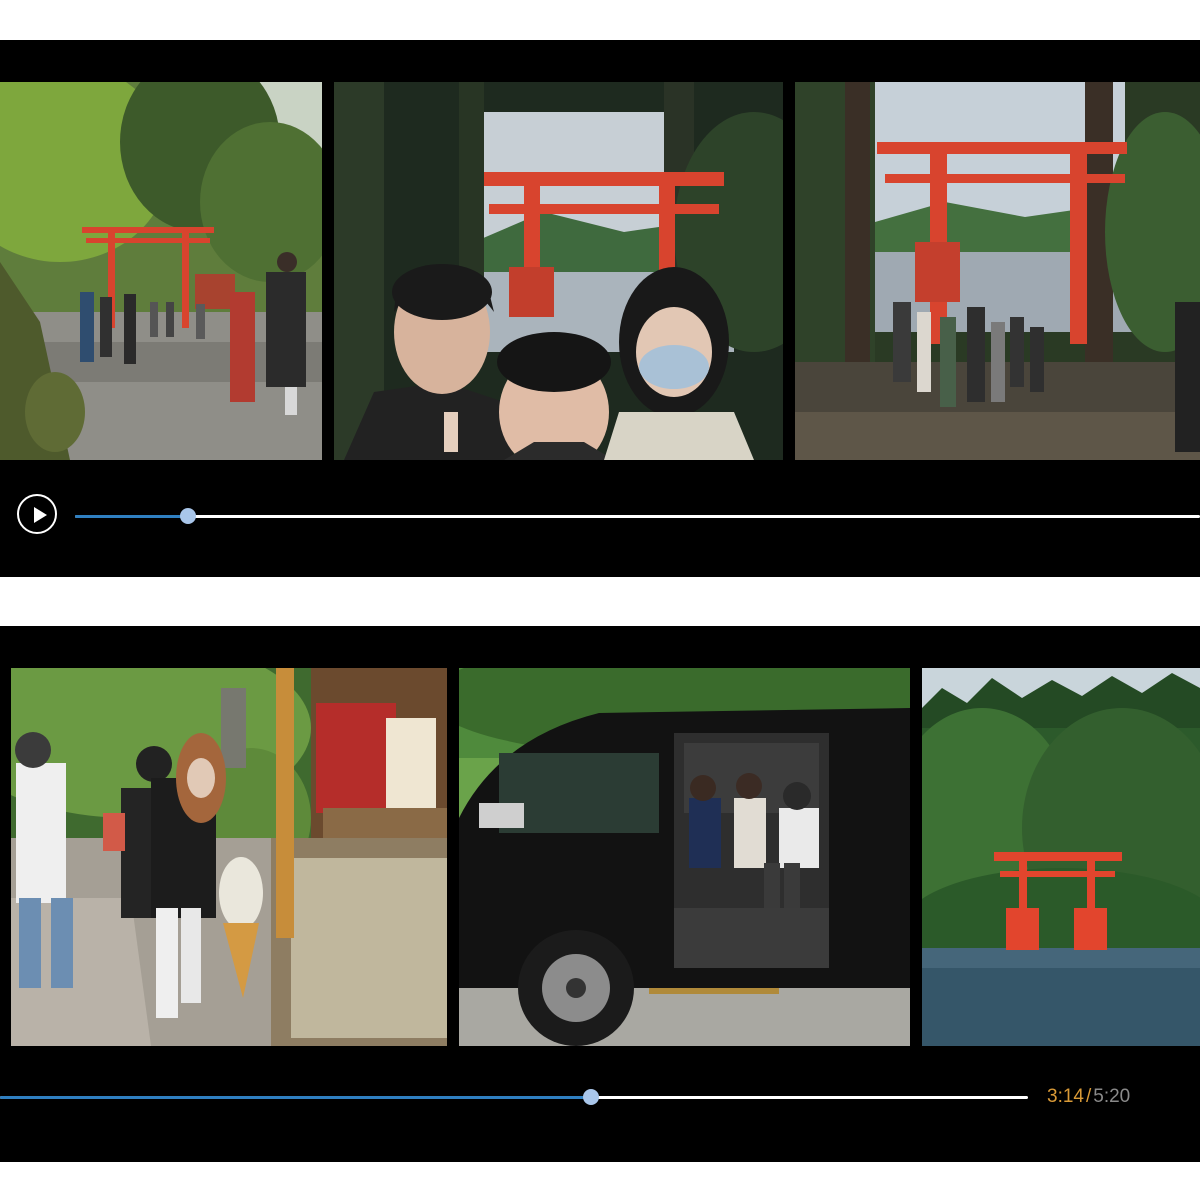  What do you see at coordinates (40, 515) in the screenshot?
I see `play-icon` at bounding box center [40, 515].